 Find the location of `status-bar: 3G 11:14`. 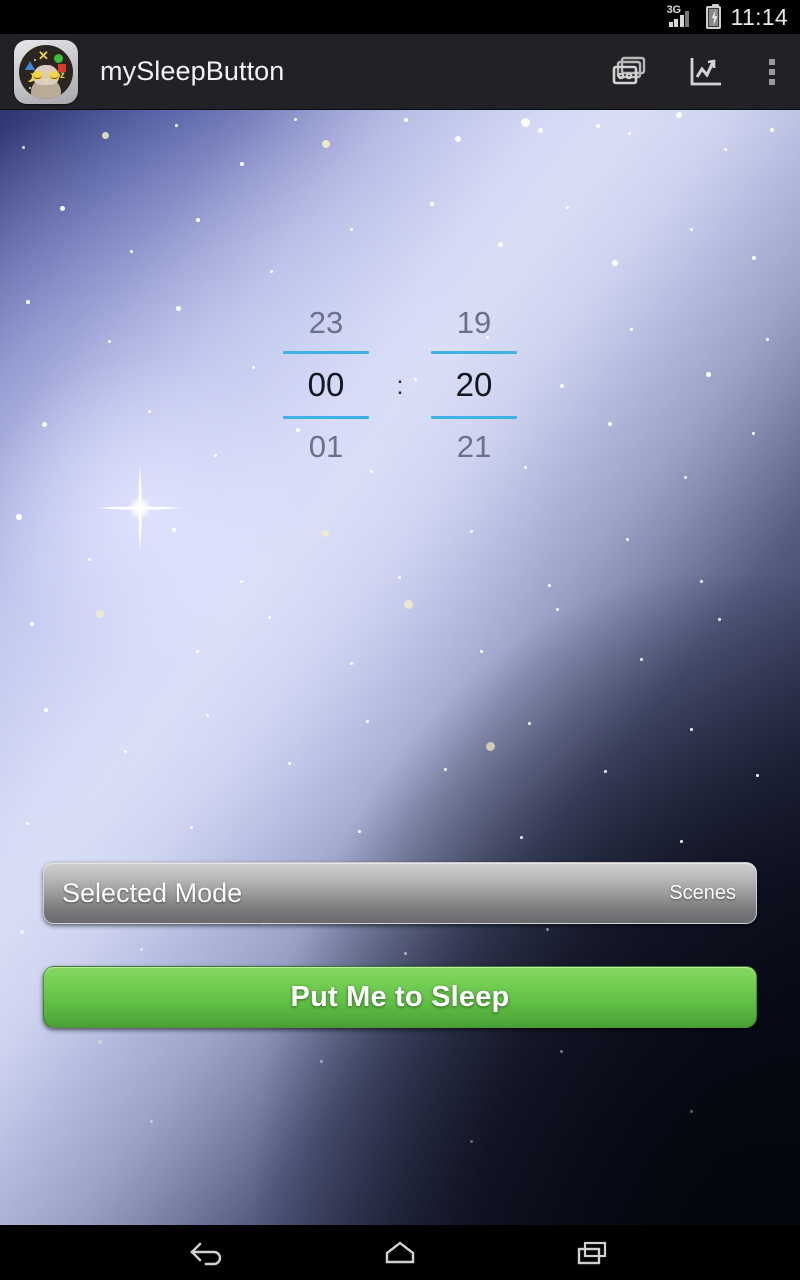

status-bar: 3G 11:14 is located at coordinates (400, 17).